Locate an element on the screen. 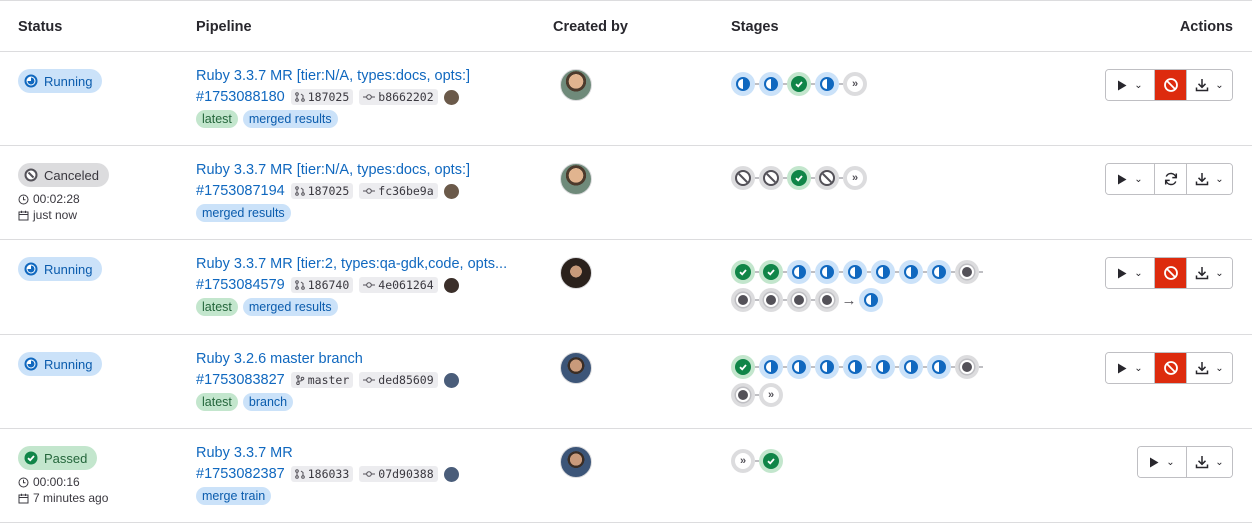 The height and width of the screenshot is (524, 1252). commit-chip: 07d90388 is located at coordinates (398, 474).